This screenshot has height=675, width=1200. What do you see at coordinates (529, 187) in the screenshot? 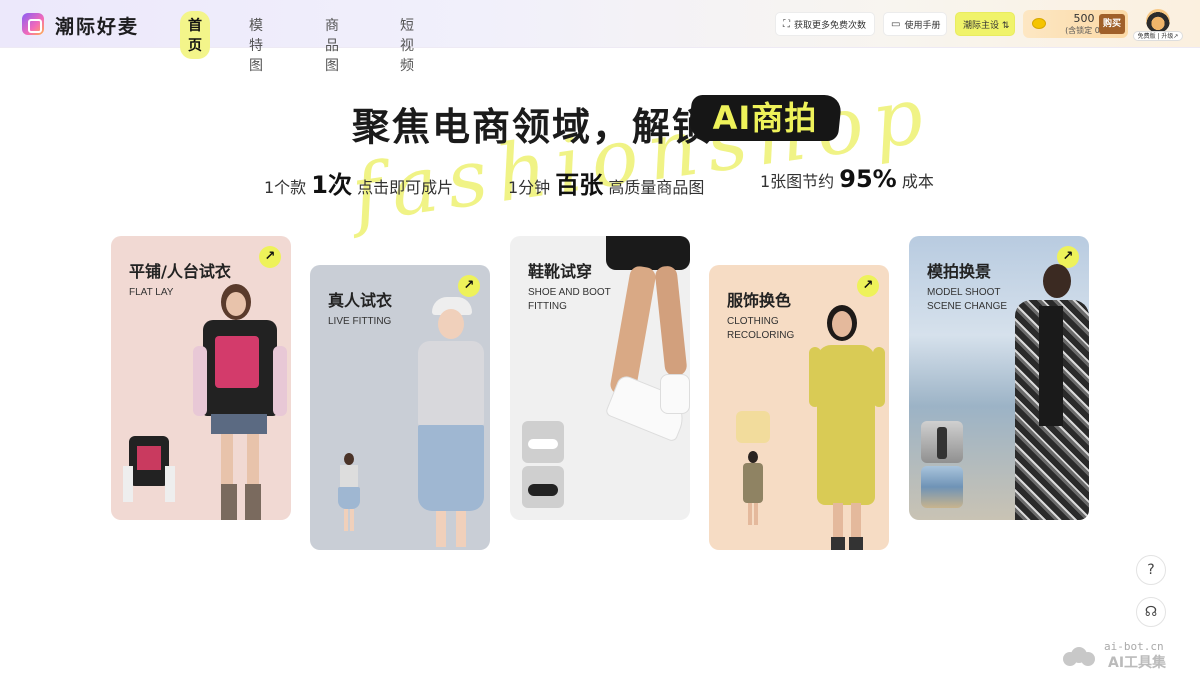
I see `stat-prefix: 1分钟` at bounding box center [529, 187].